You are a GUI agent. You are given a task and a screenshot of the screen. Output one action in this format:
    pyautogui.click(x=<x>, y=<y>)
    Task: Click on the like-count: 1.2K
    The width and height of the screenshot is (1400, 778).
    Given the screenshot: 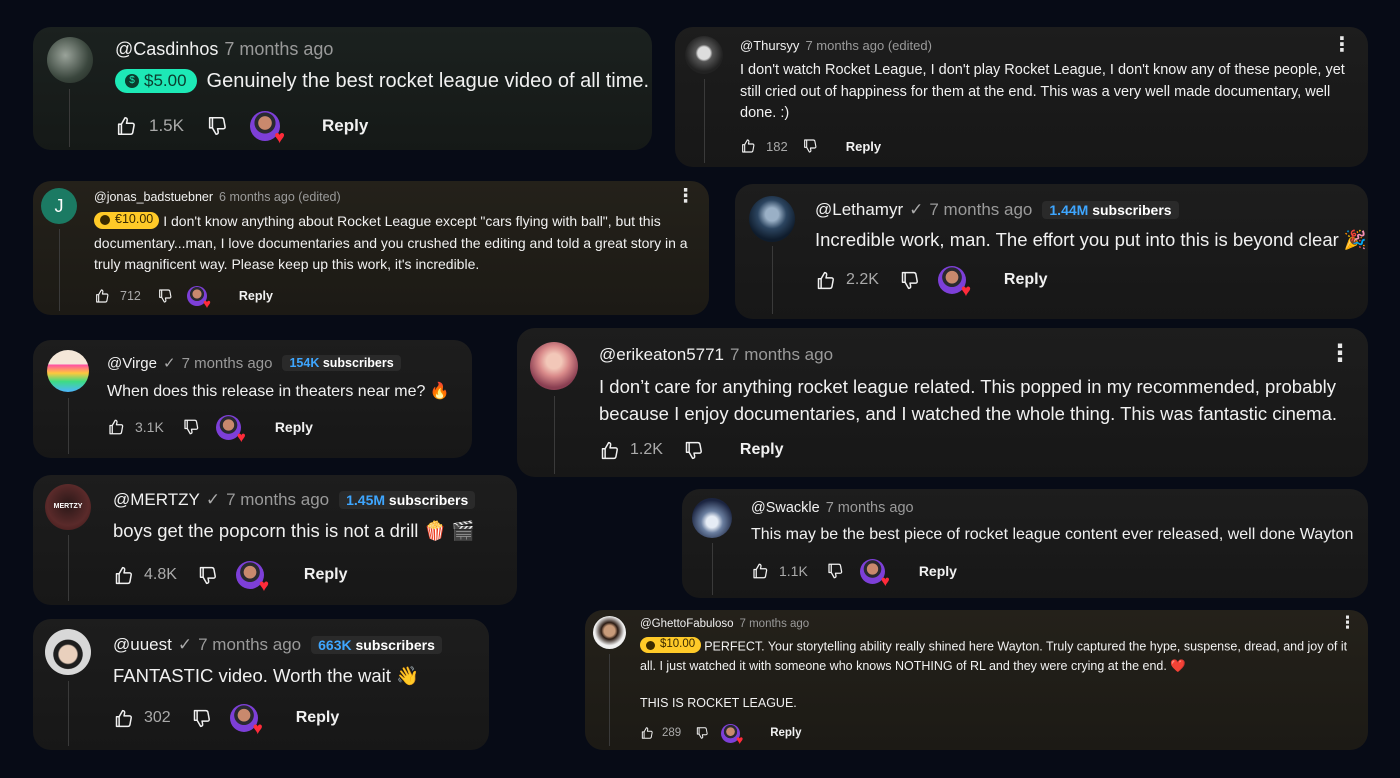 What is the action you would take?
    pyautogui.click(x=646, y=449)
    